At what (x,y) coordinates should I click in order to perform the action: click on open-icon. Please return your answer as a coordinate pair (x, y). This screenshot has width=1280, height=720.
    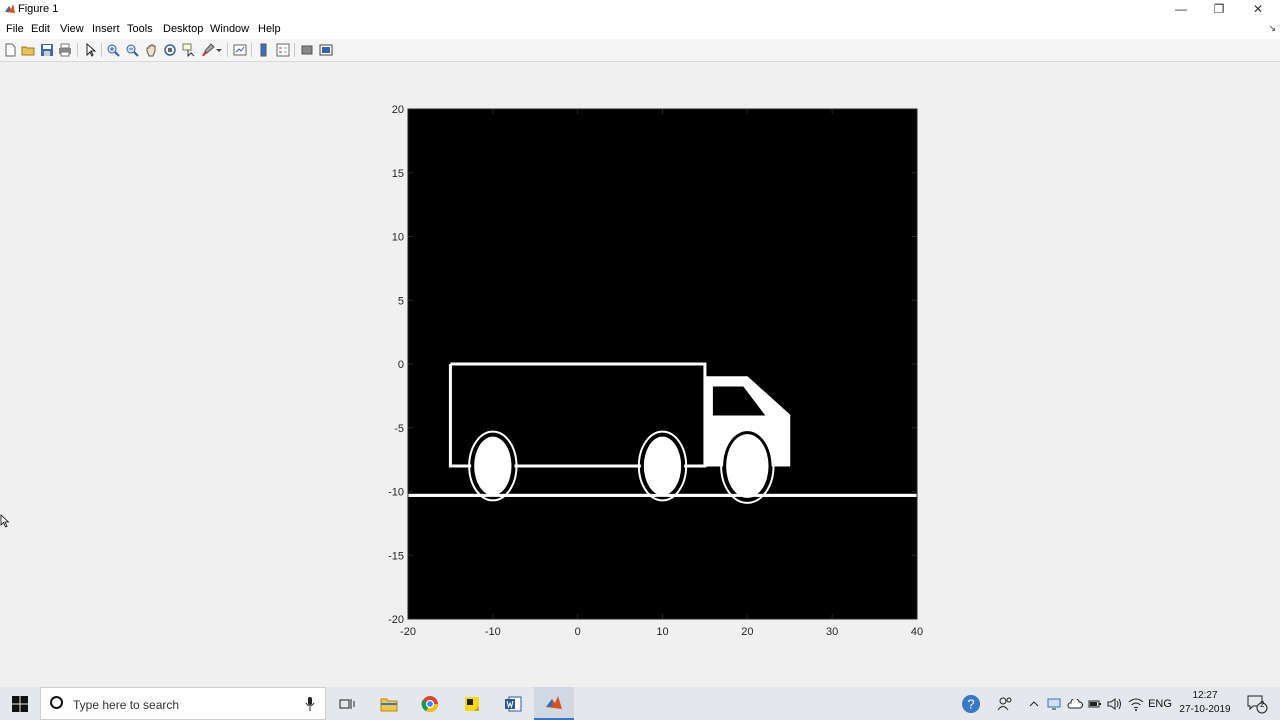
    Looking at the image, I should click on (28, 50).